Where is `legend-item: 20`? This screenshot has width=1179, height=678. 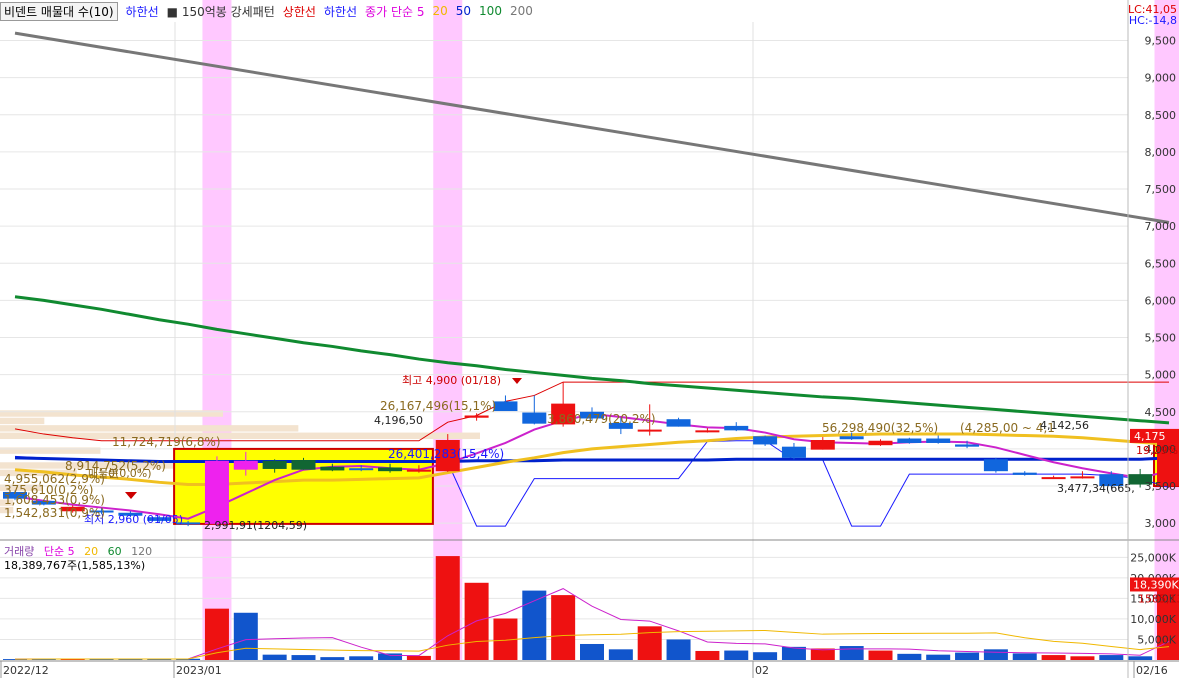
legend-item: 20 is located at coordinates (439, 11).